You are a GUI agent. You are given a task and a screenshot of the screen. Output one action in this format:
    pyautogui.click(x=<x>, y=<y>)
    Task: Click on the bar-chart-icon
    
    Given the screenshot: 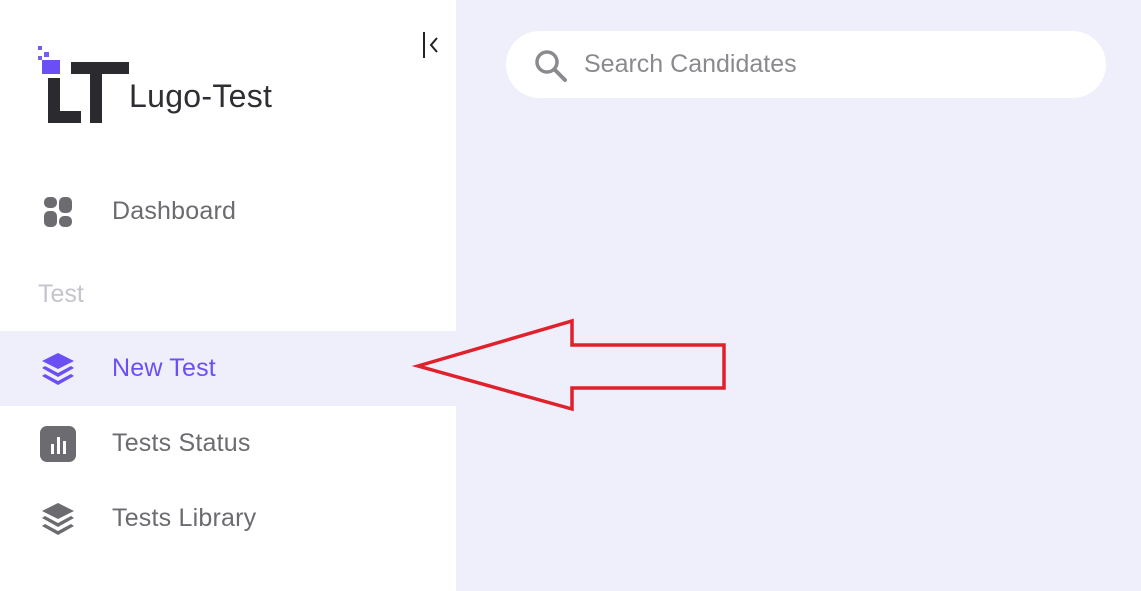 What is the action you would take?
    pyautogui.click(x=58, y=444)
    